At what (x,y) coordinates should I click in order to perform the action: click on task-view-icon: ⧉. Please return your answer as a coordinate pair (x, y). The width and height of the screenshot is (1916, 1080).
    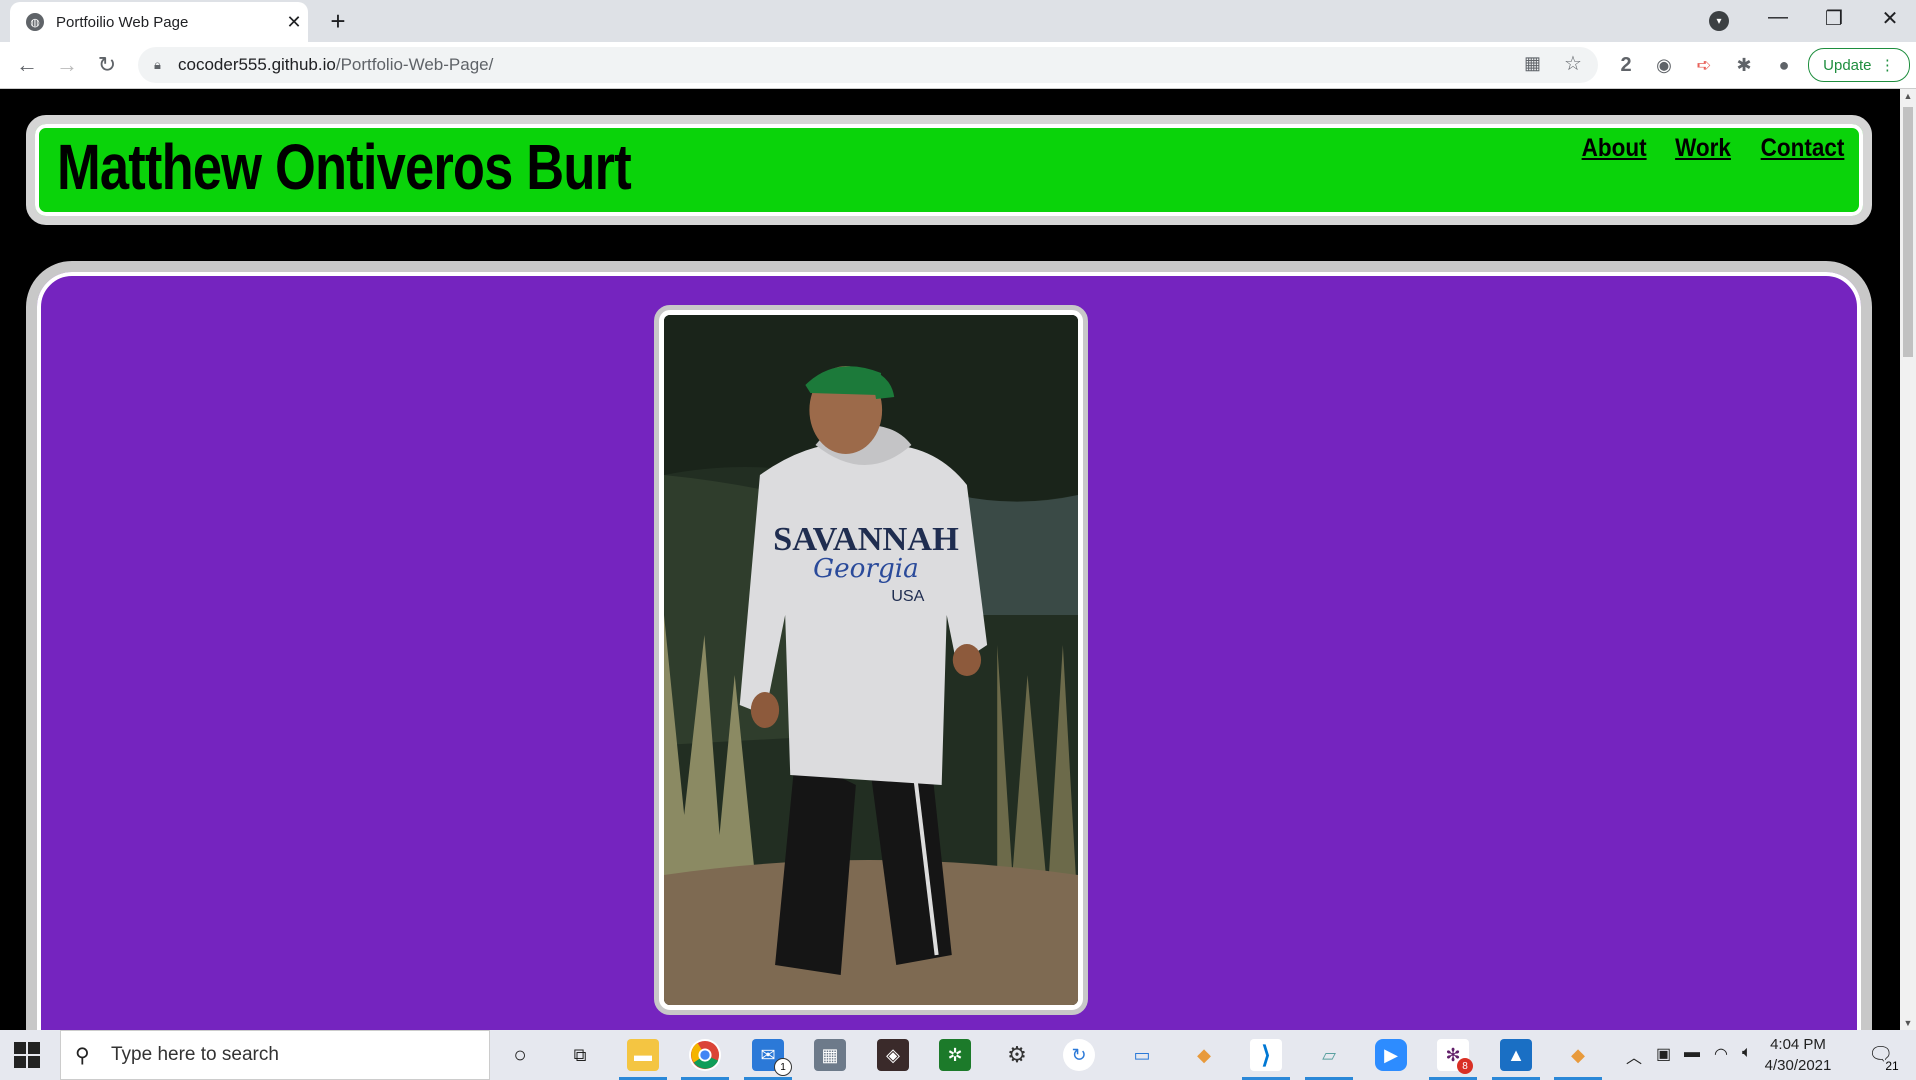
    Looking at the image, I should click on (580, 1055).